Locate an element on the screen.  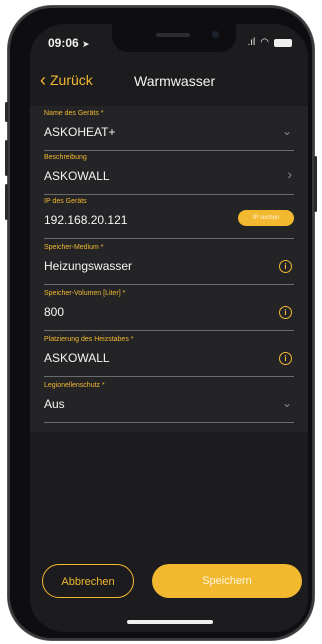
volume-up-button is located at coordinates (6, 158).